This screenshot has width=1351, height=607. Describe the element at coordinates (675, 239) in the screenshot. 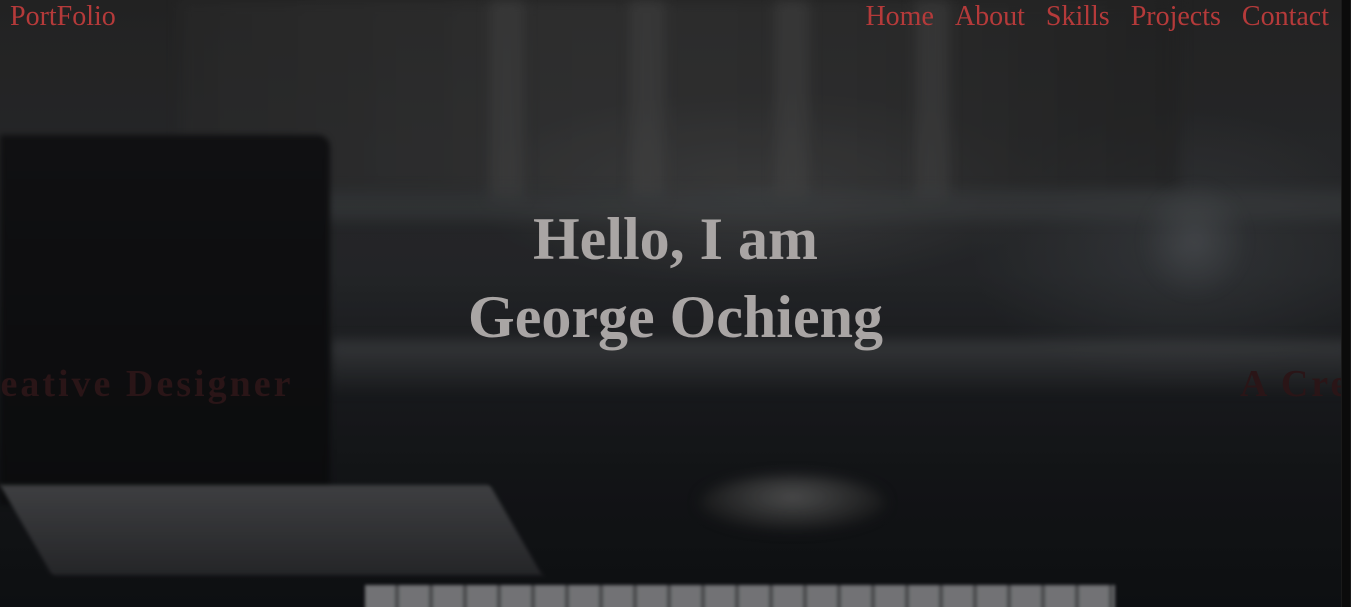

I see `hero-greeting: Hello, I am` at that location.